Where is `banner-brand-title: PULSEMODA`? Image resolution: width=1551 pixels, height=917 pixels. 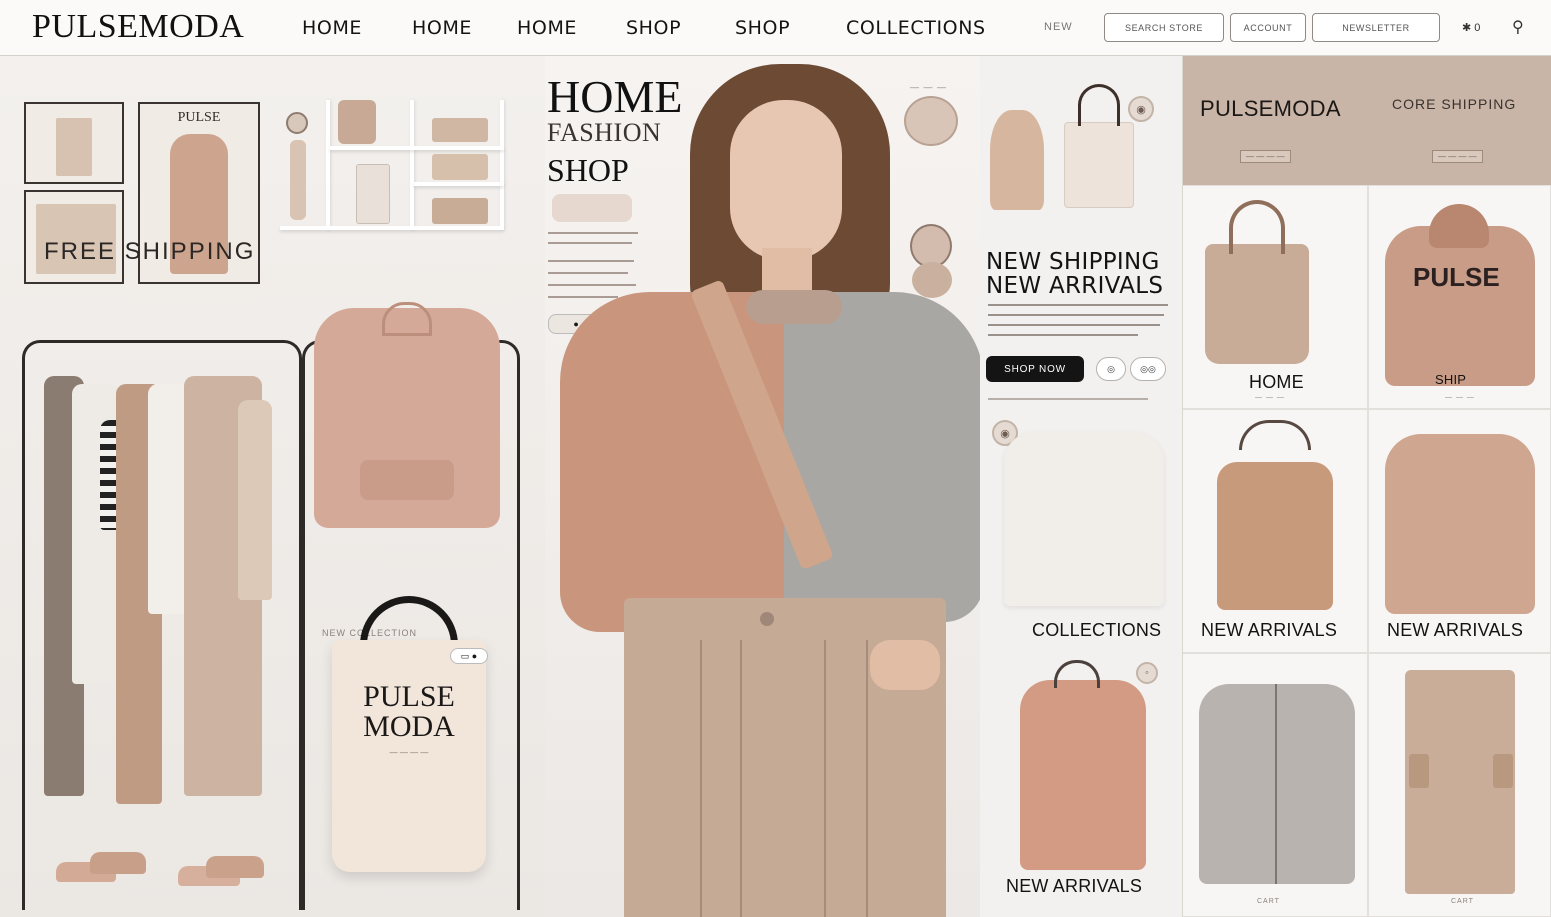
banner-brand-title: PULSEMODA is located at coordinates (1270, 108).